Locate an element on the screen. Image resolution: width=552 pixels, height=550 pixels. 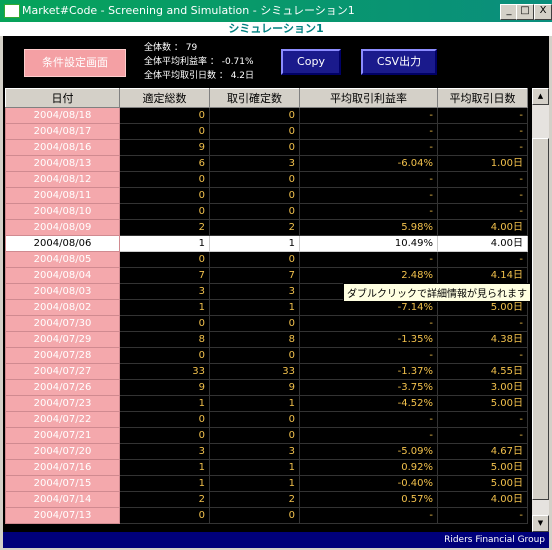
value-cell: 1.00日 is located at coordinates (482, 163).